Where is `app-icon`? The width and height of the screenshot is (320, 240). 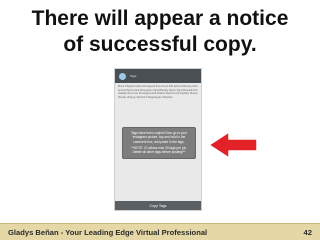
app-icon is located at coordinates (122, 76).